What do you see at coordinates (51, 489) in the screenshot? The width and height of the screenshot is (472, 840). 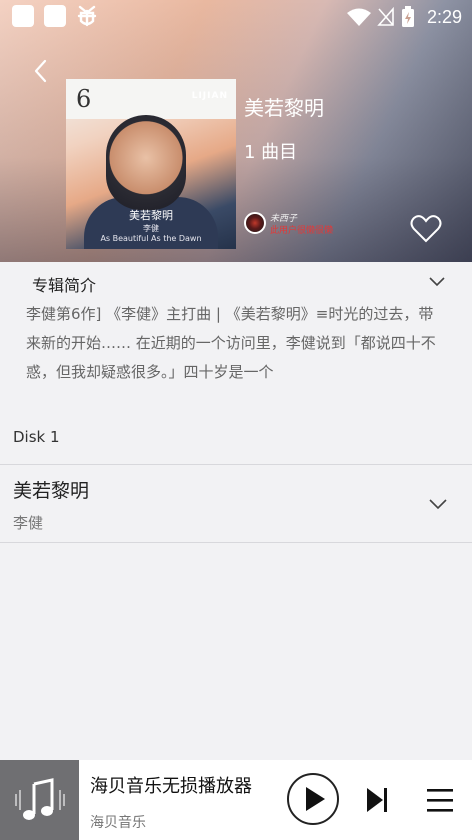 I see `song-title: 美若黎明` at bounding box center [51, 489].